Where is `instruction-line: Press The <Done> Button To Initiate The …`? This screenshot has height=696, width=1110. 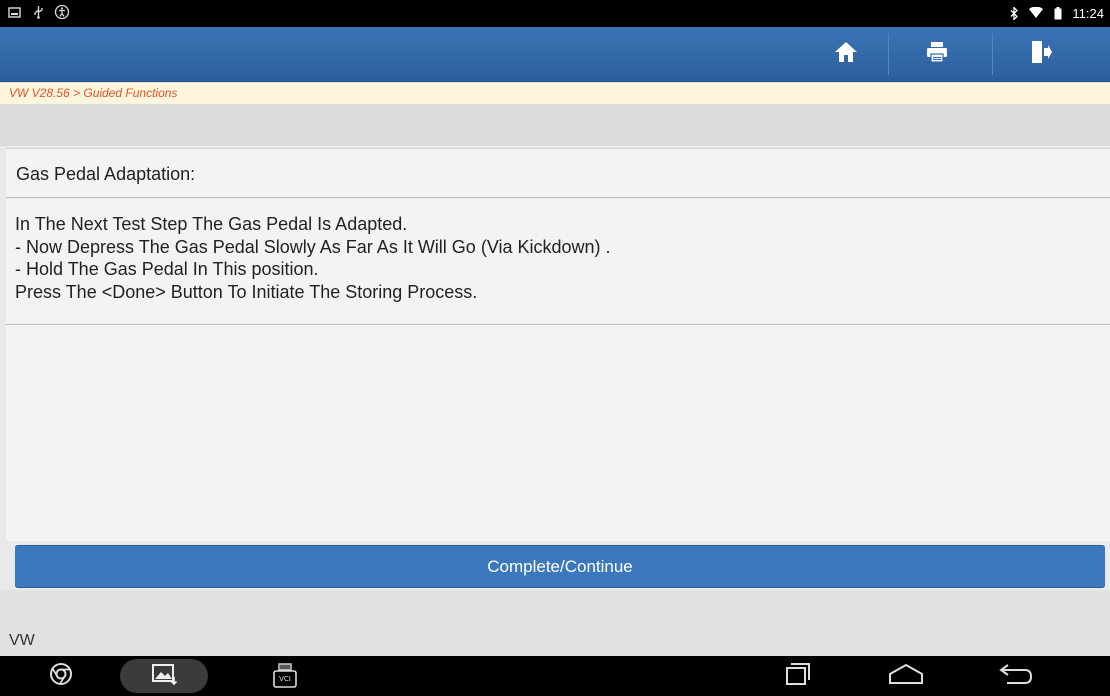 instruction-line: Press The <Done> Button To Initiate The … is located at coordinates (246, 291).